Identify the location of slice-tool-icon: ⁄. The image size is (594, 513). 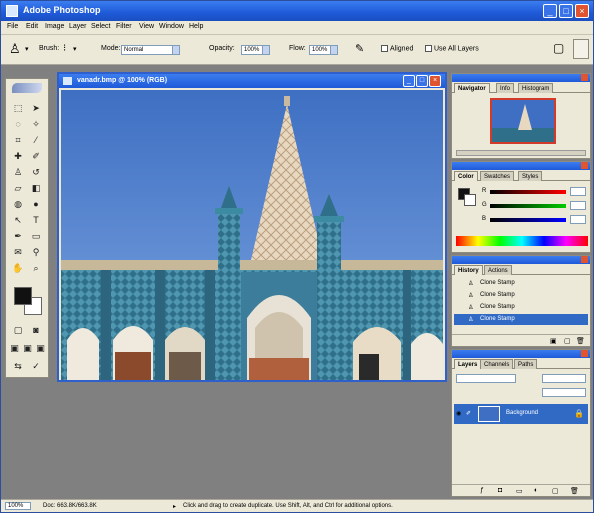
(36, 140).